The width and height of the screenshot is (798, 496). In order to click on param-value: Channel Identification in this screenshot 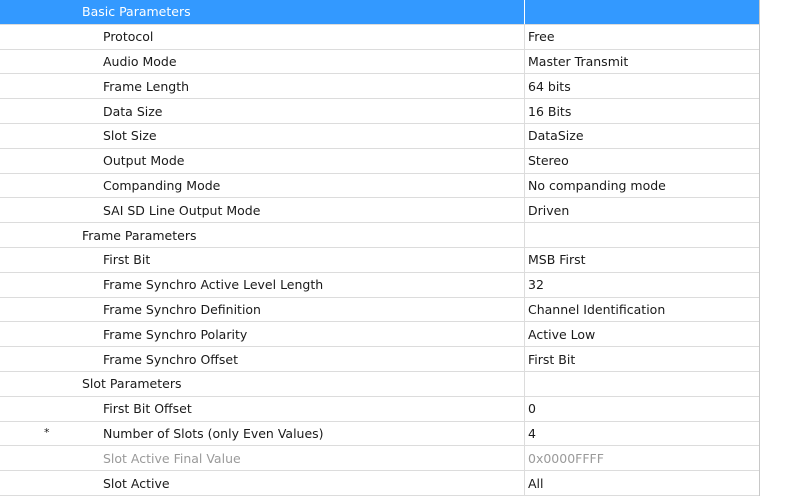, I will do `click(641, 309)`.